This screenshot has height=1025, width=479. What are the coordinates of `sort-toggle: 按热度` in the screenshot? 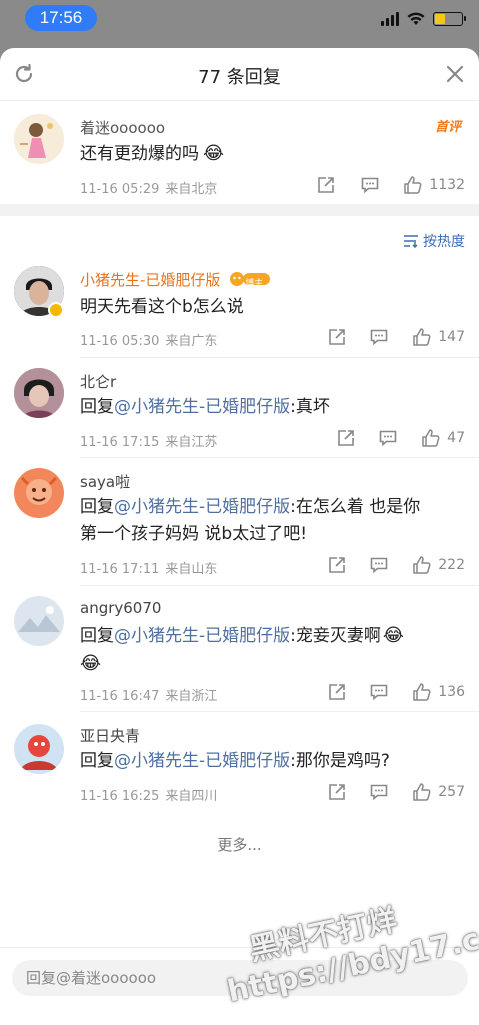 It's located at (434, 241).